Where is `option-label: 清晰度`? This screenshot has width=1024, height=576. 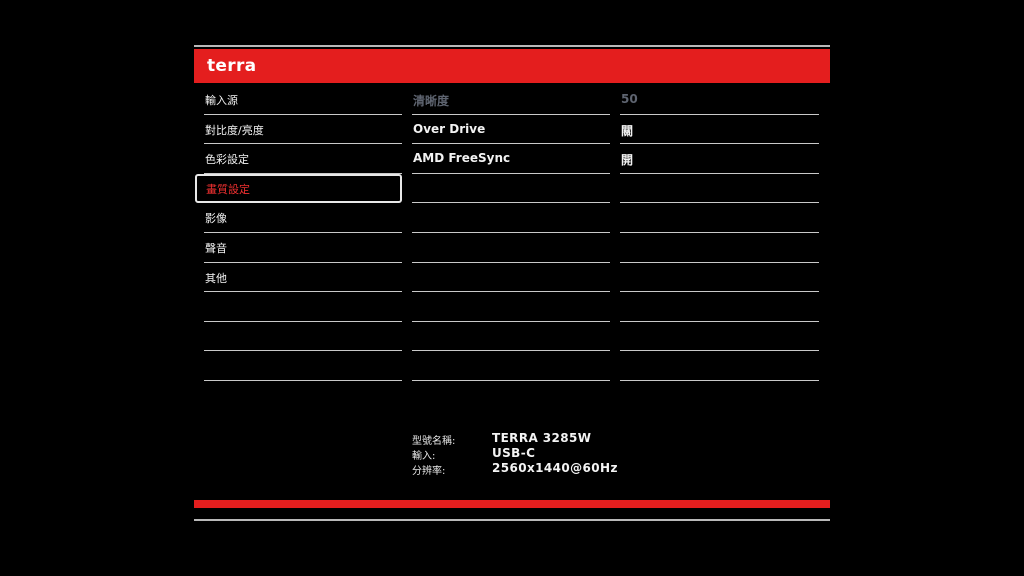 option-label: 清晰度 is located at coordinates (431, 101).